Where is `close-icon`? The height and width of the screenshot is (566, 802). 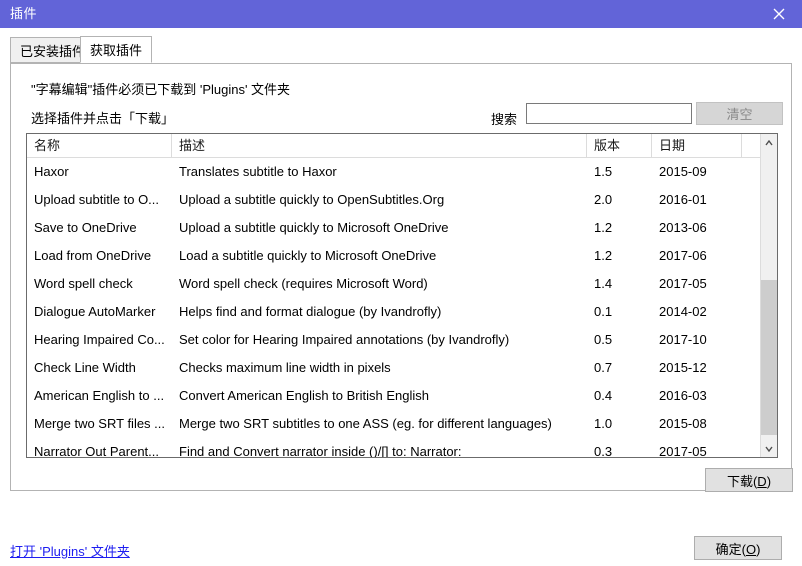 close-icon is located at coordinates (779, 14).